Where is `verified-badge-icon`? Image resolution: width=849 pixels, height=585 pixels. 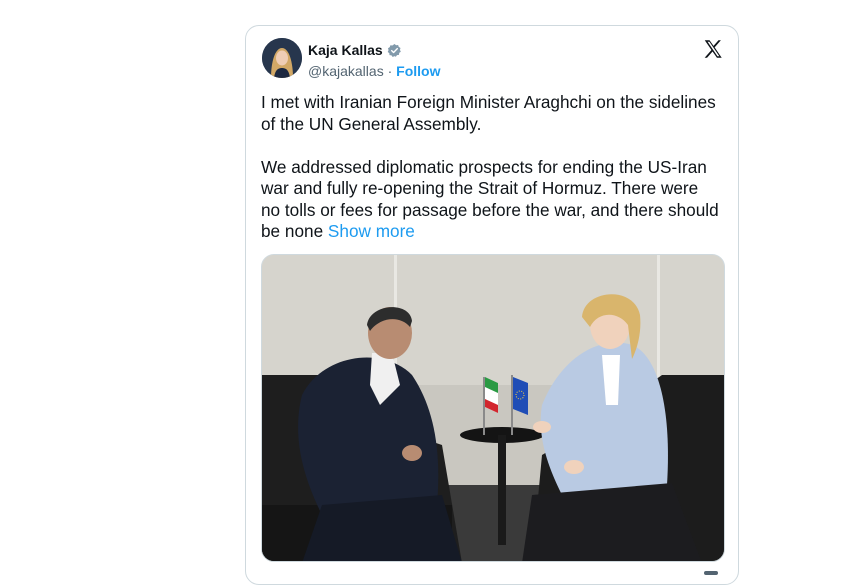
verified-badge-icon is located at coordinates (394, 50).